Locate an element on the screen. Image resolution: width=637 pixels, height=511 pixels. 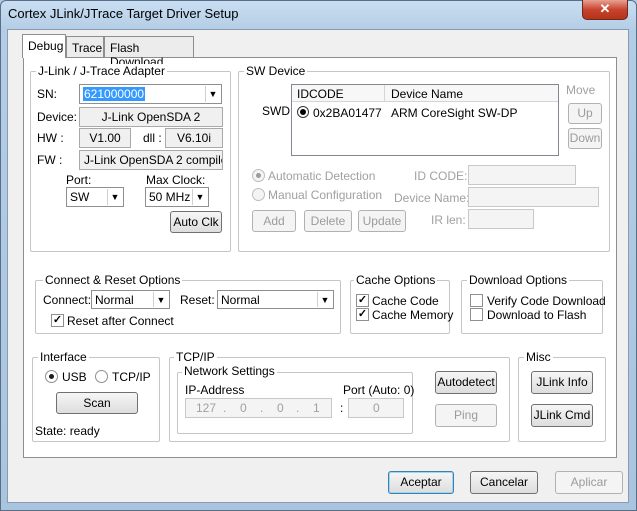
auto-detection-radio is located at coordinates (258, 175).